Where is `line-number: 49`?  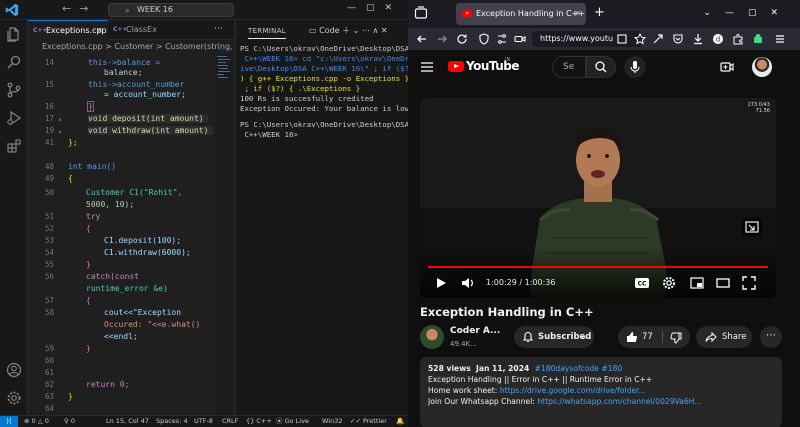 line-number: 49 is located at coordinates (49, 178).